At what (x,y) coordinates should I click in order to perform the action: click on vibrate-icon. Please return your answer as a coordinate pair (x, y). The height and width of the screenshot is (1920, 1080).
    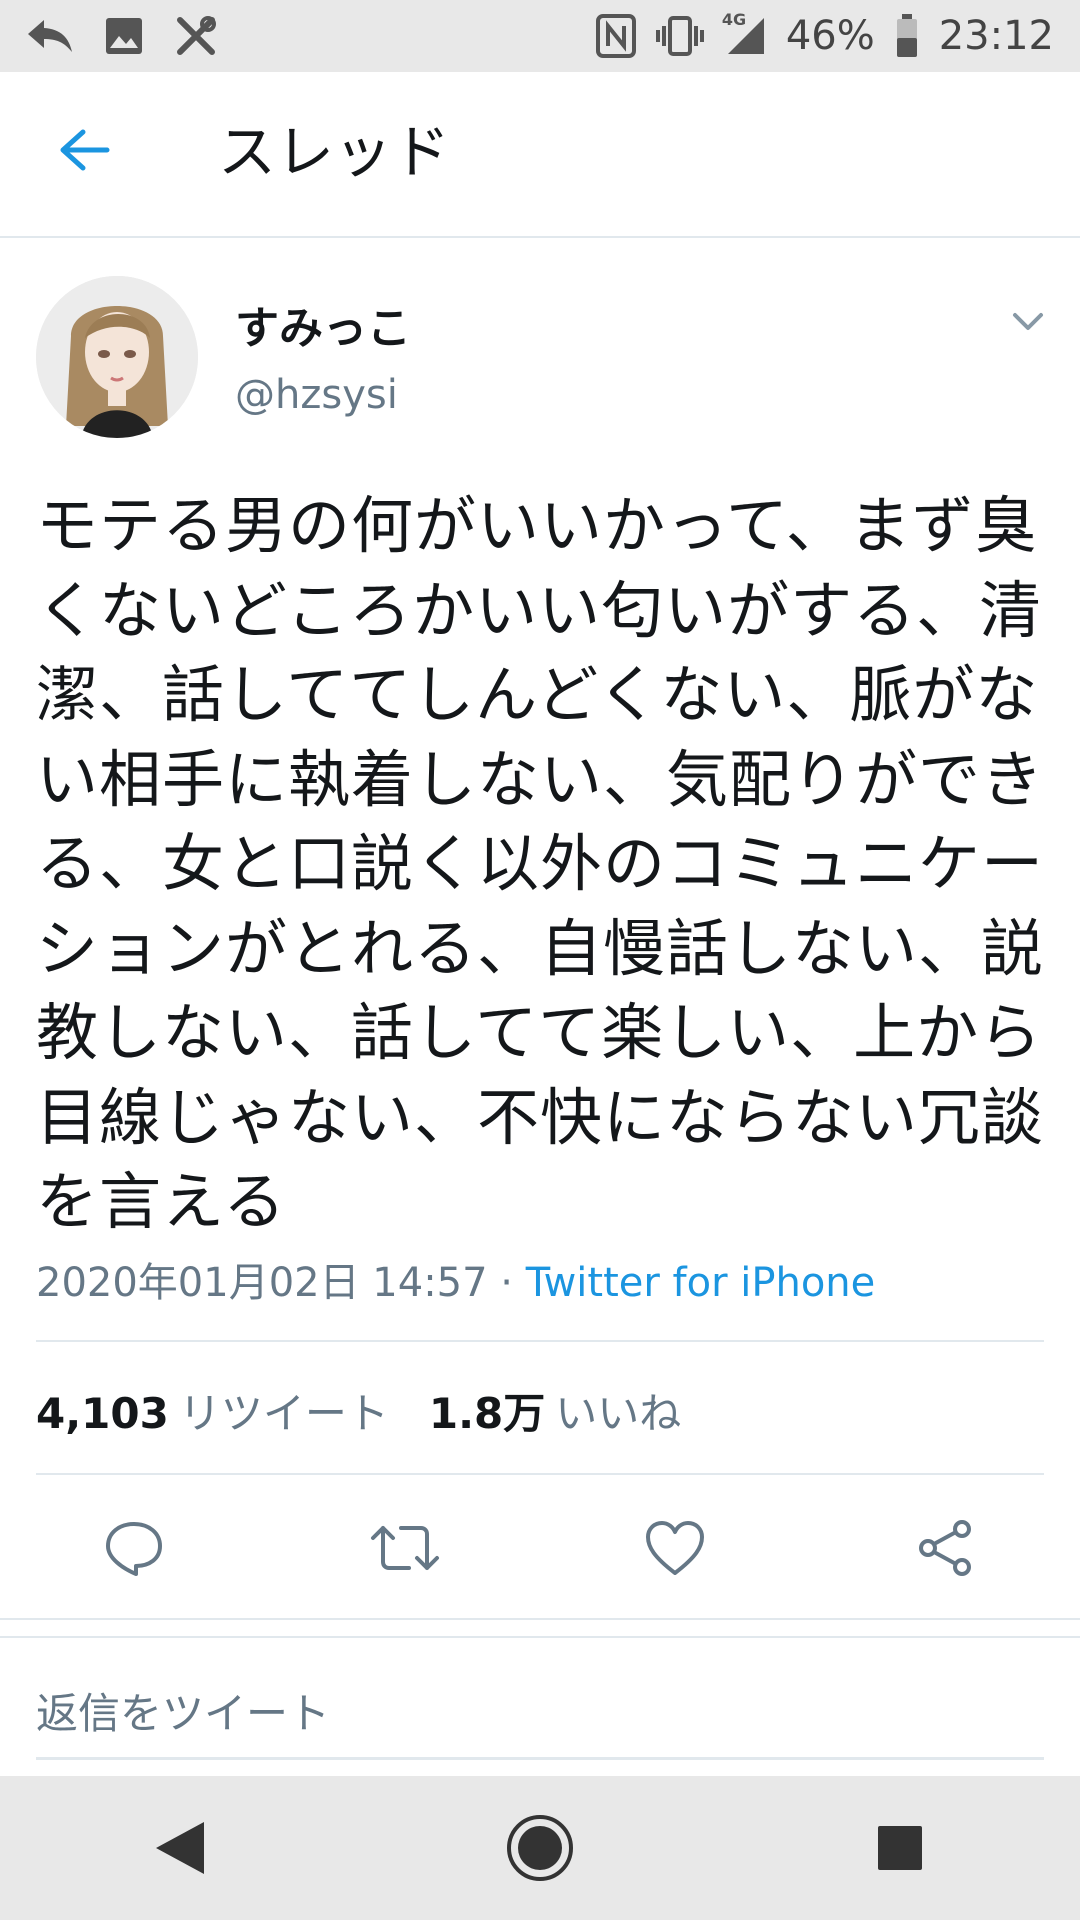
    Looking at the image, I should click on (679, 36).